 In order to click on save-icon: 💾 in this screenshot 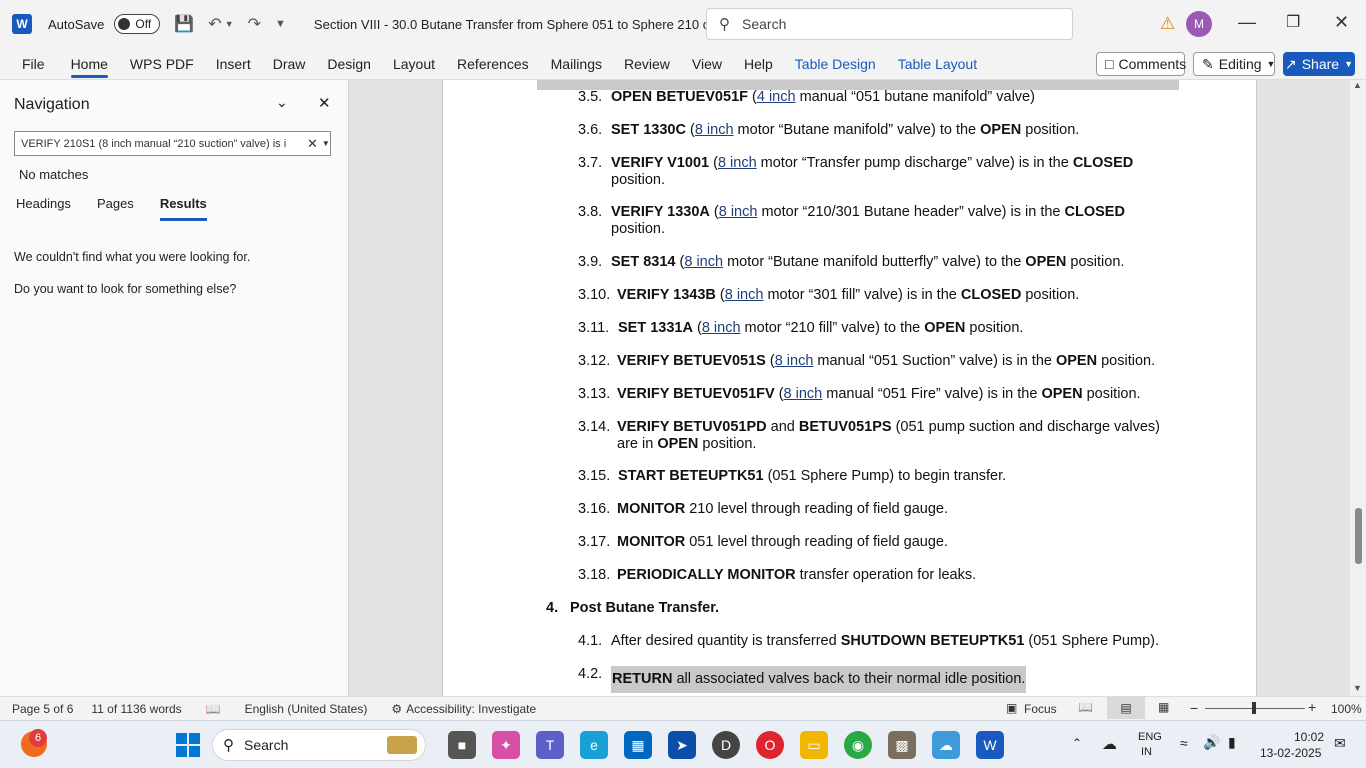, I will do `click(184, 24)`.